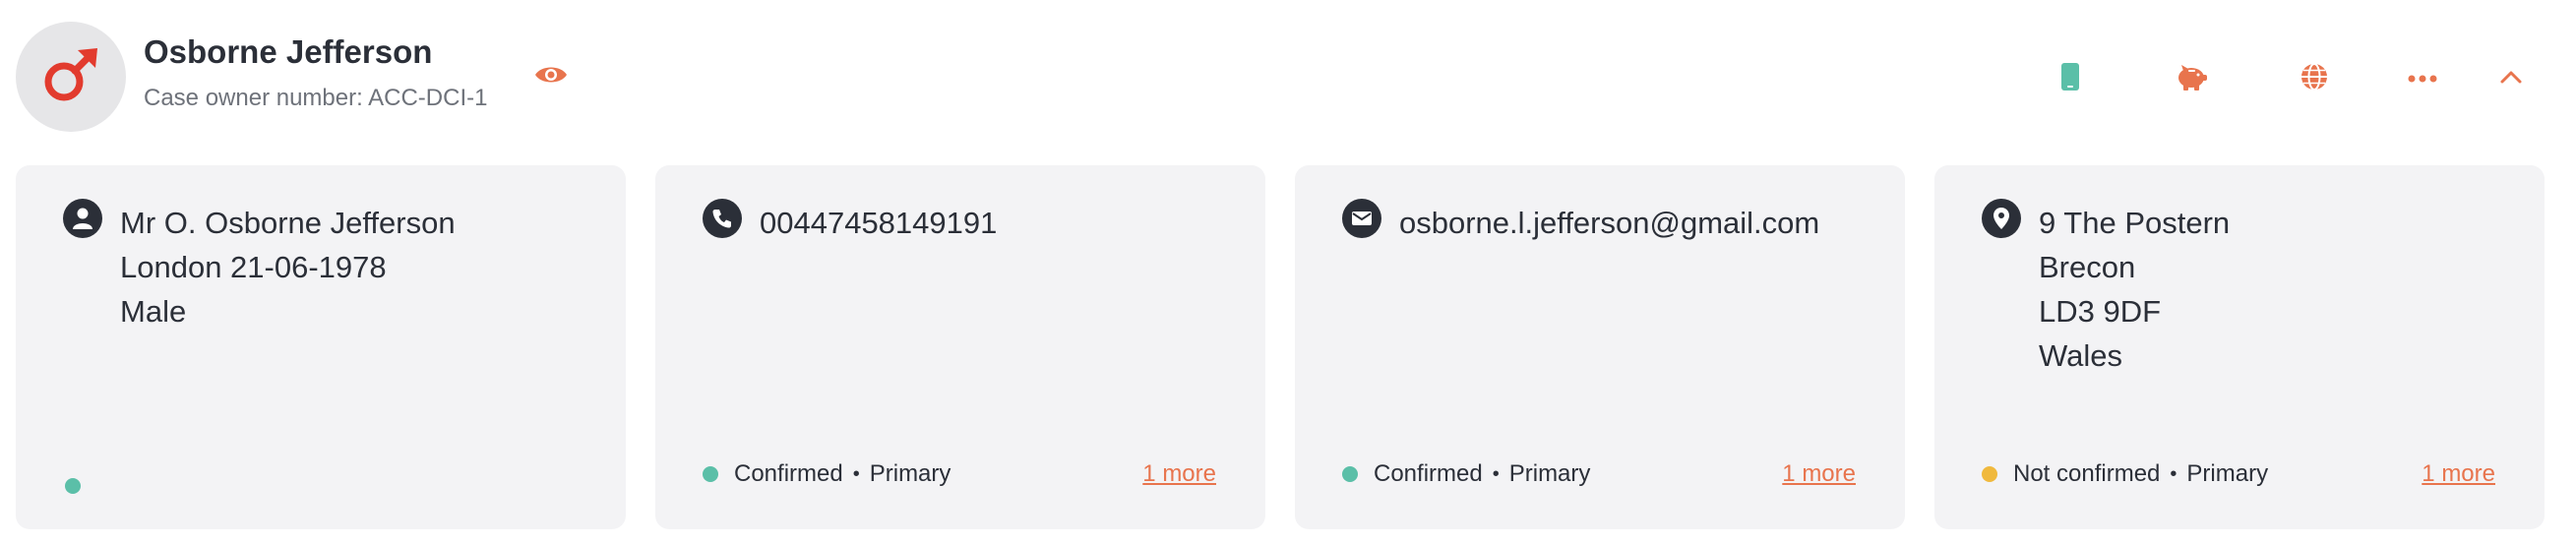 The image size is (2576, 545). I want to click on phone-more-link: 1 more, so click(1179, 474).